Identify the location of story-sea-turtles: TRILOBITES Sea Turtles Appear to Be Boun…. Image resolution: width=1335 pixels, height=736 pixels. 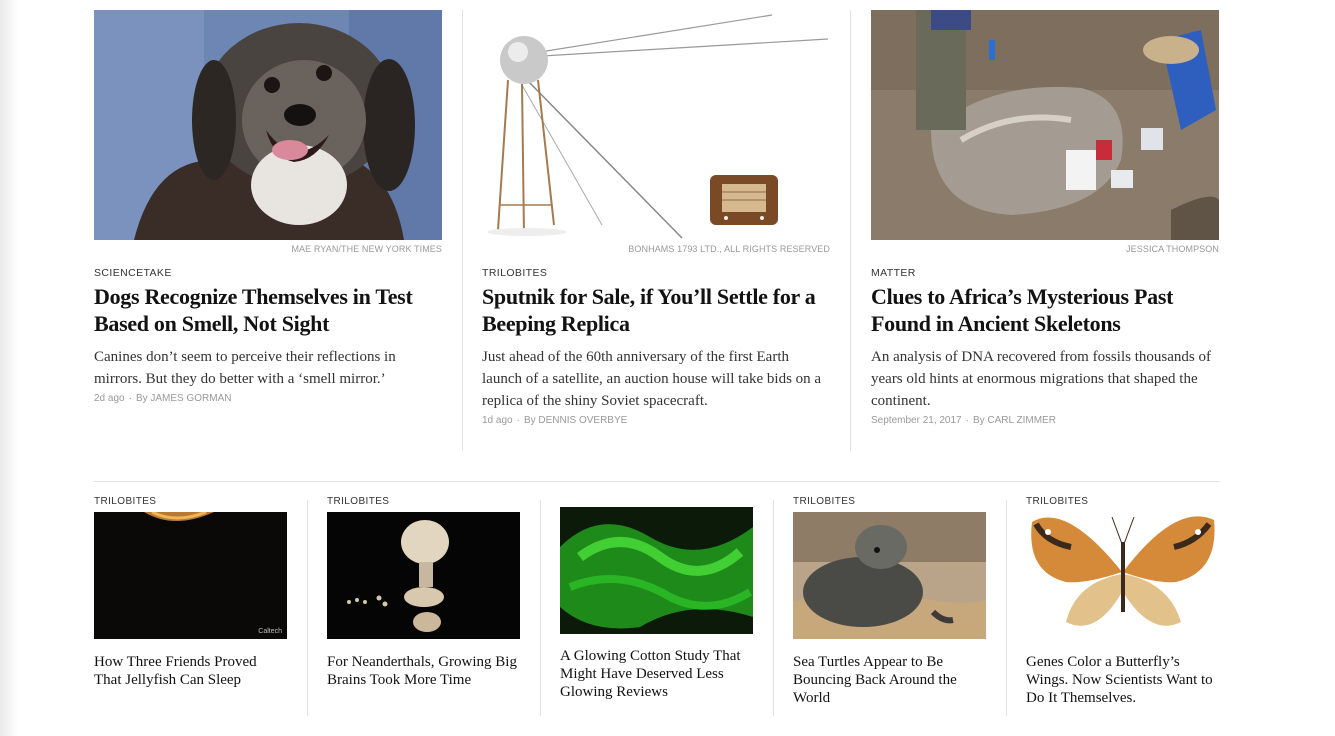
(889, 603).